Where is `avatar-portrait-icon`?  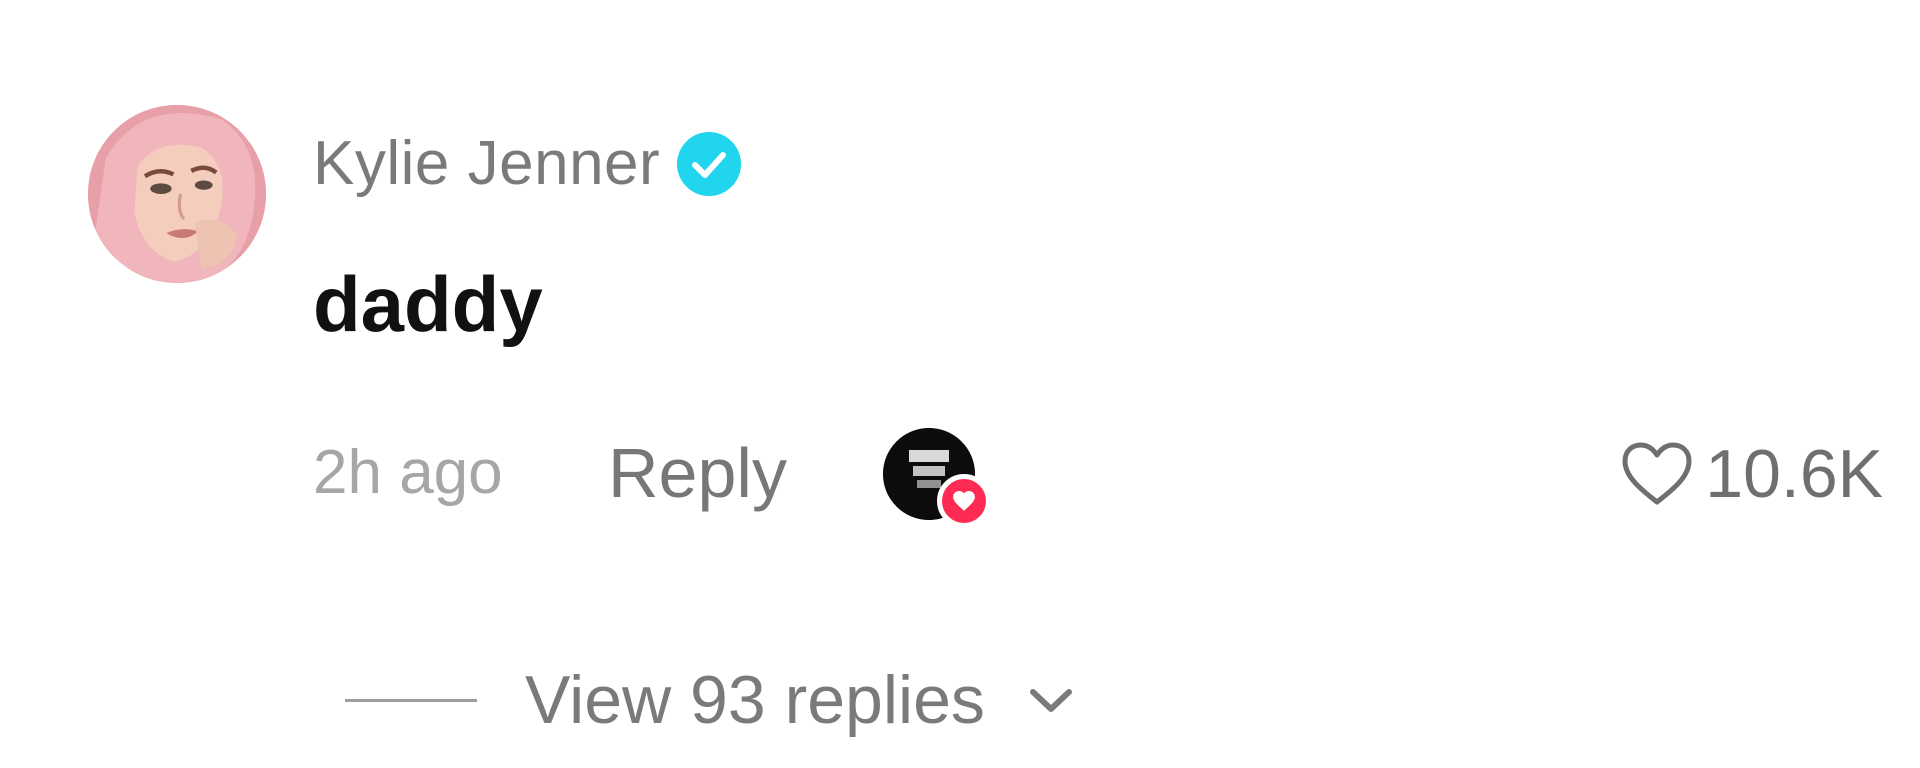
avatar-portrait-icon is located at coordinates (177, 194).